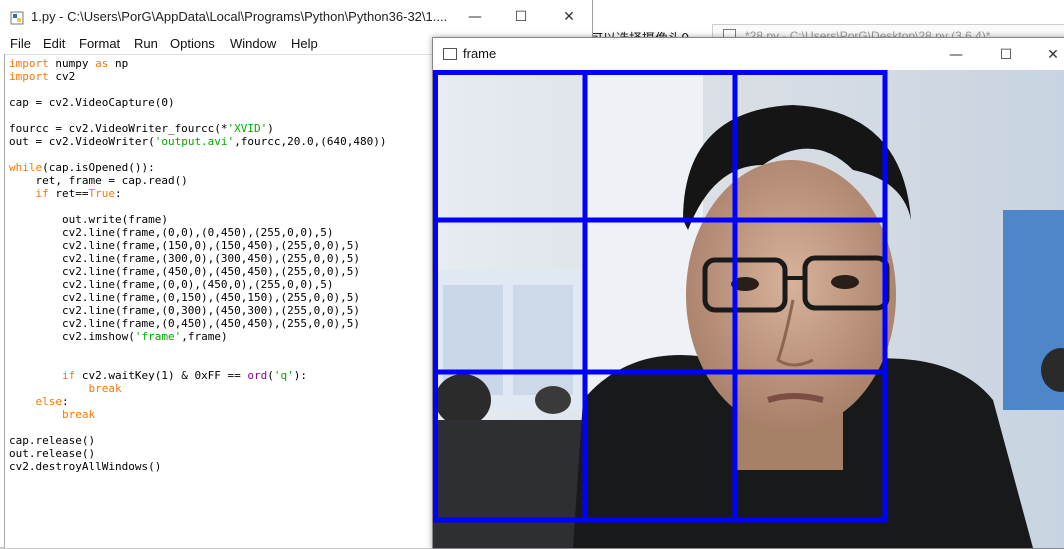 The image size is (1064, 549). I want to click on code-line: cap.release(), so click(52, 440).